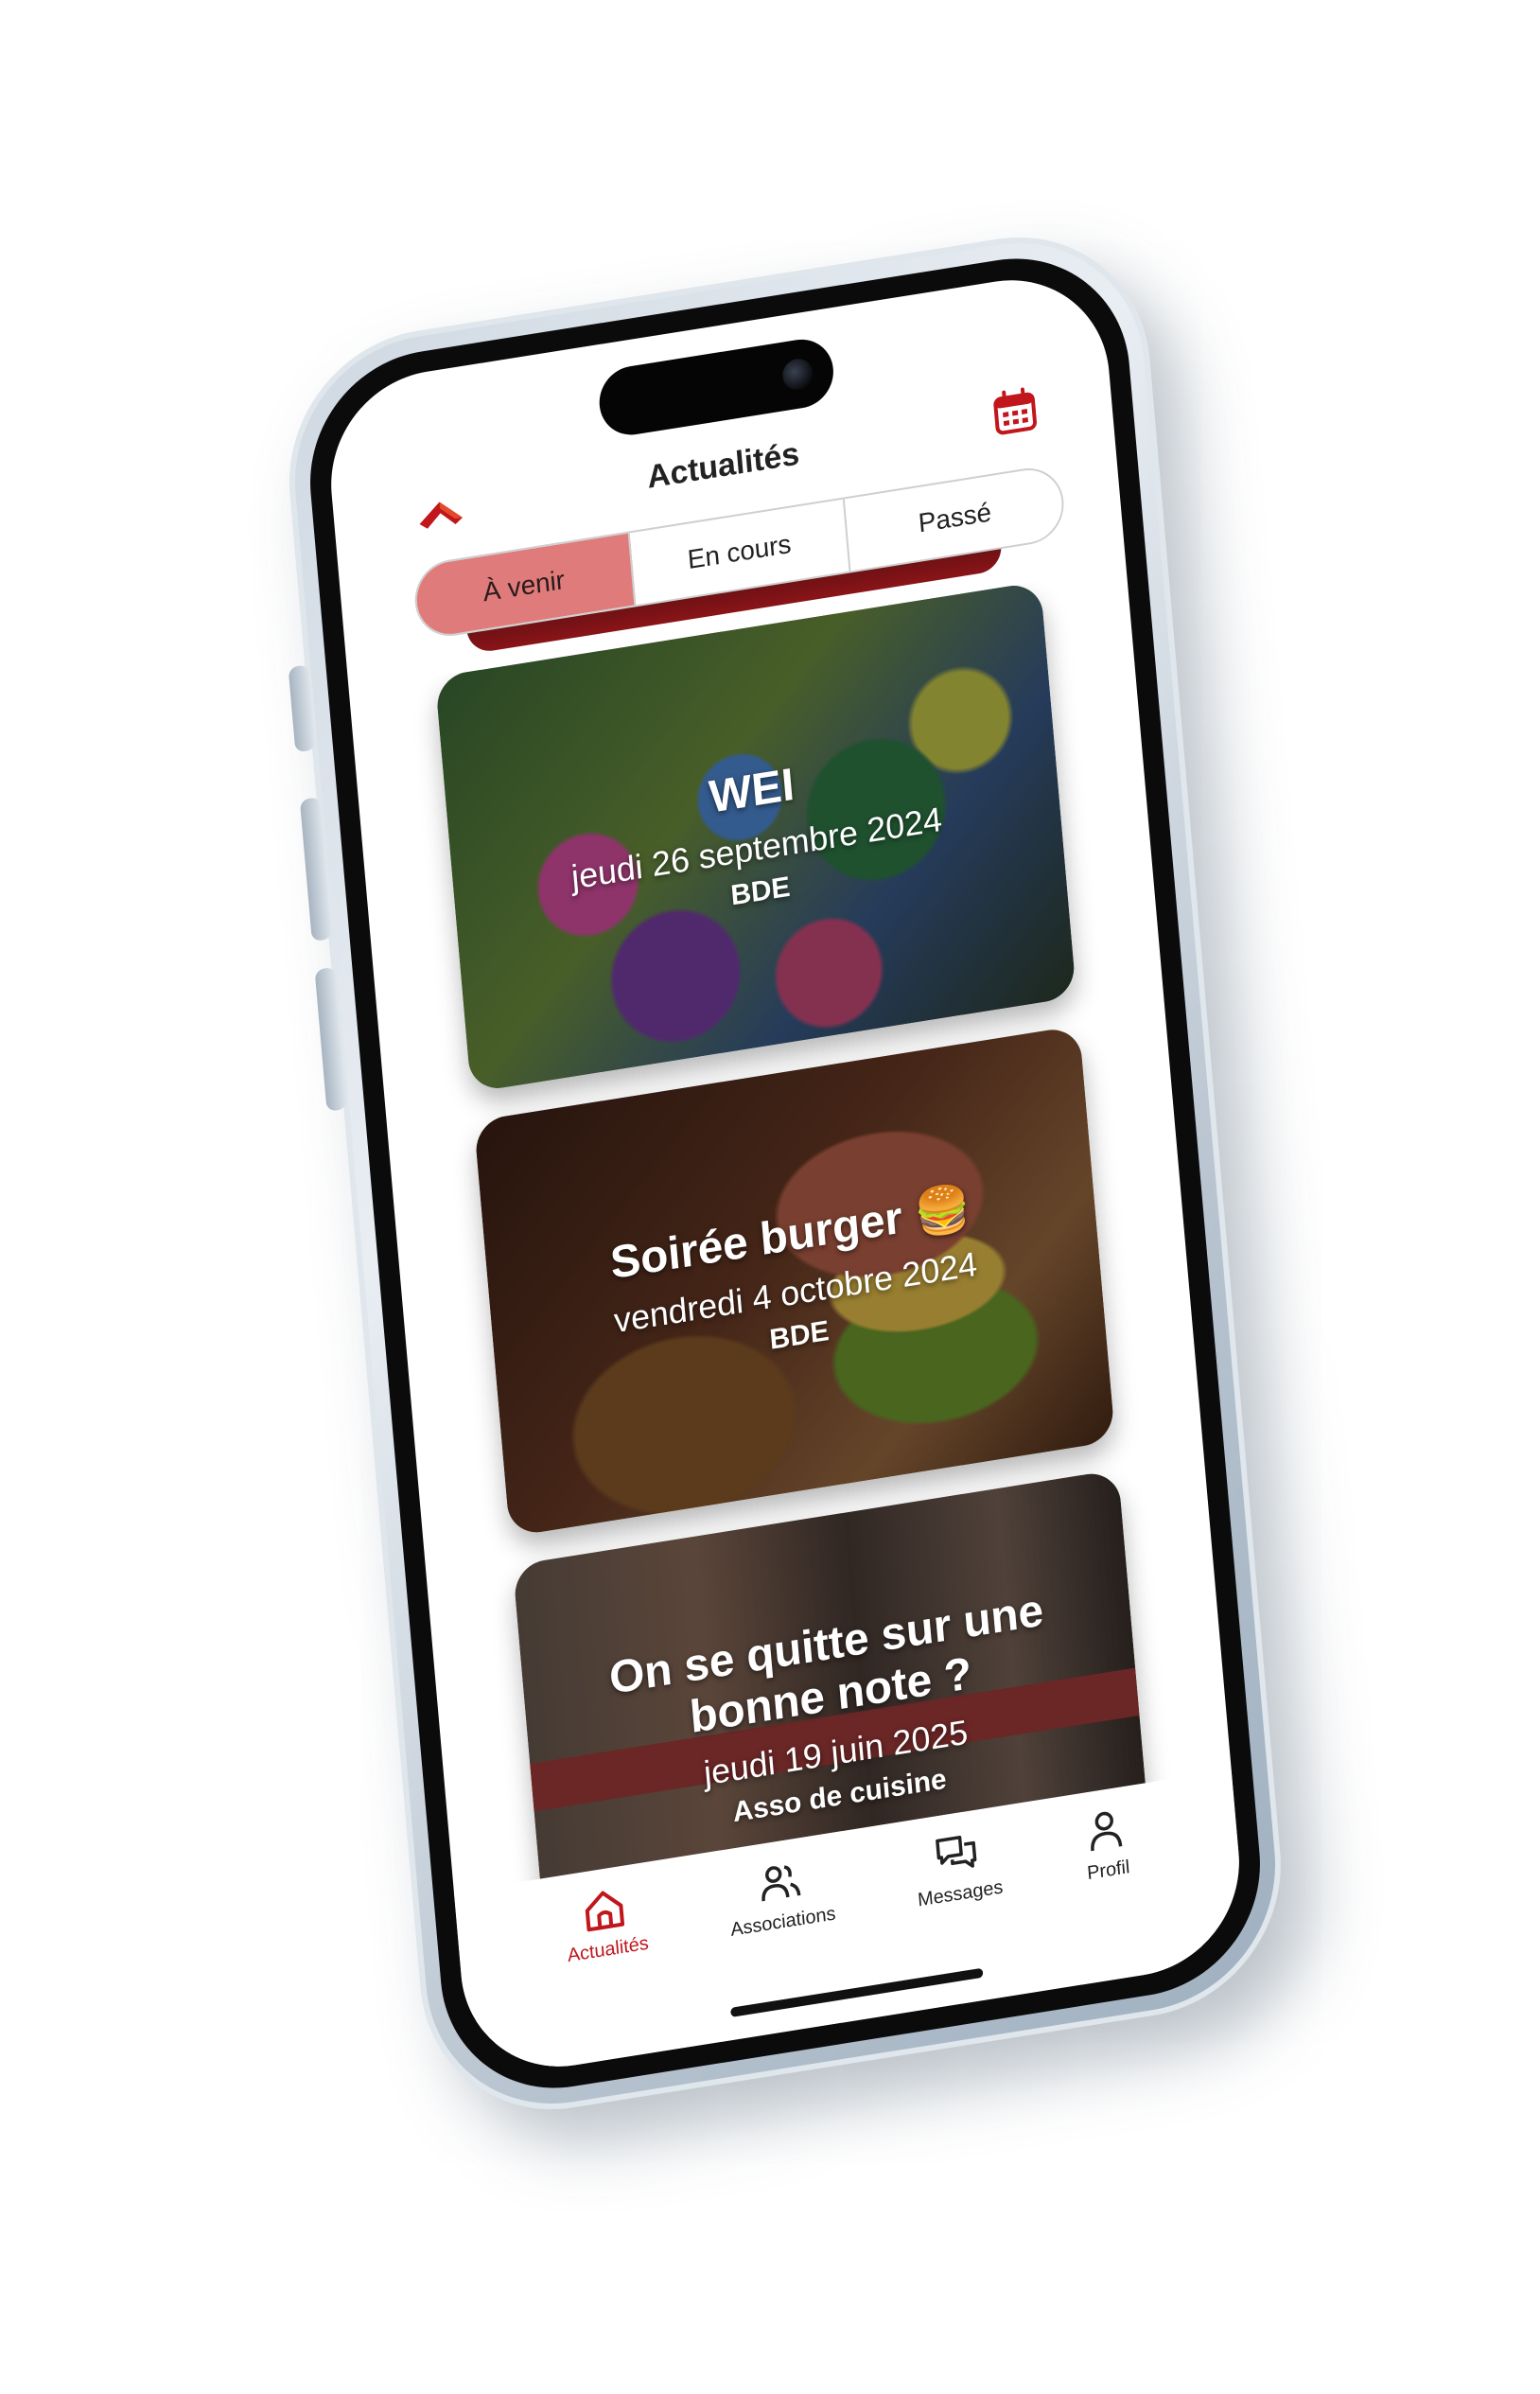 Image resolution: width=1540 pixels, height=2394 pixels. I want to click on tab-profil: Profil, so click(1110, 1893).